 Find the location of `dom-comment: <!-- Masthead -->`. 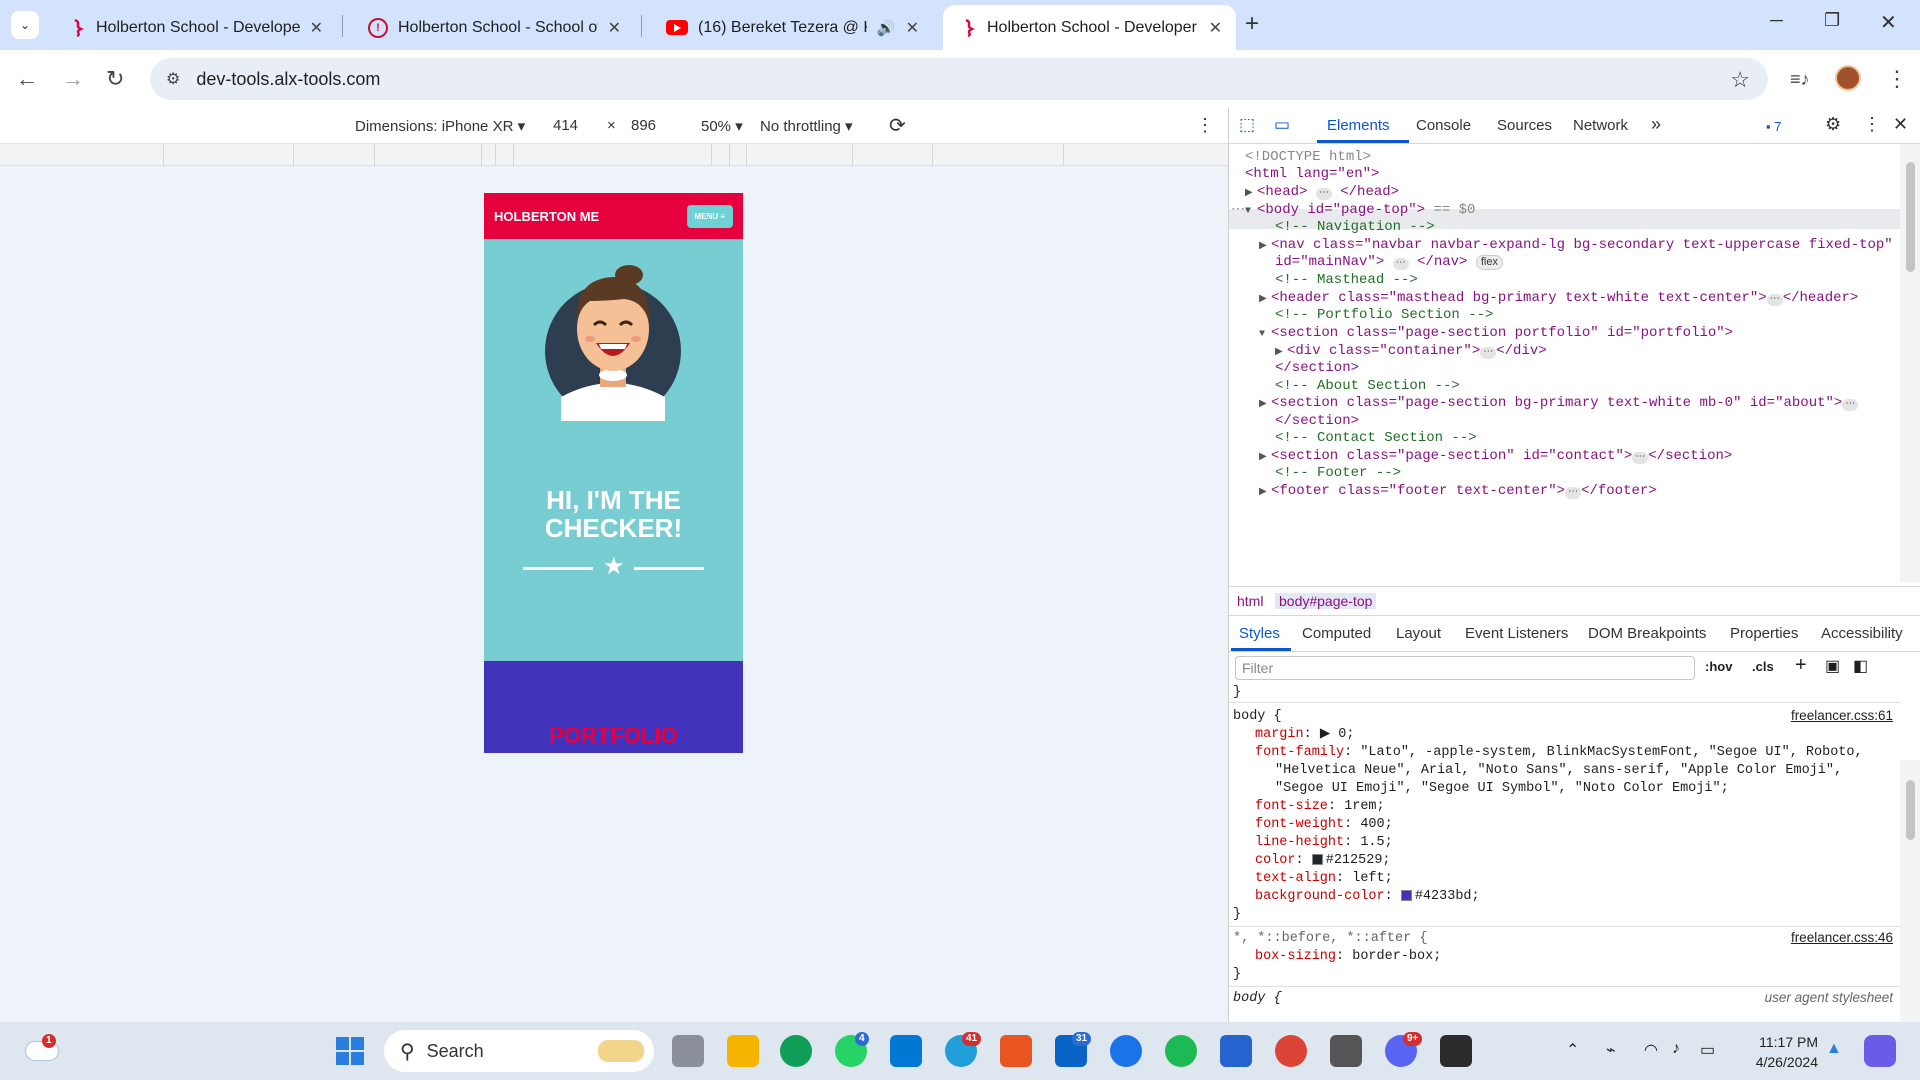

dom-comment: <!-- Masthead --> is located at coordinates (1346, 280).